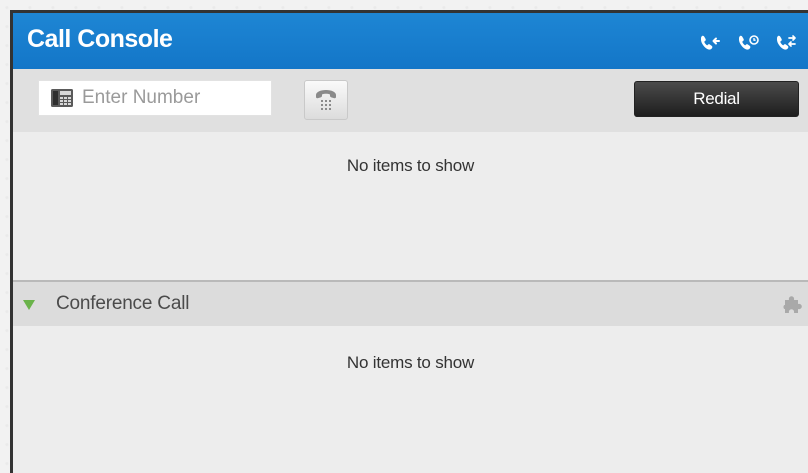 The height and width of the screenshot is (473, 808). What do you see at coordinates (710, 43) in the screenshot?
I see `incoming-call-icon` at bounding box center [710, 43].